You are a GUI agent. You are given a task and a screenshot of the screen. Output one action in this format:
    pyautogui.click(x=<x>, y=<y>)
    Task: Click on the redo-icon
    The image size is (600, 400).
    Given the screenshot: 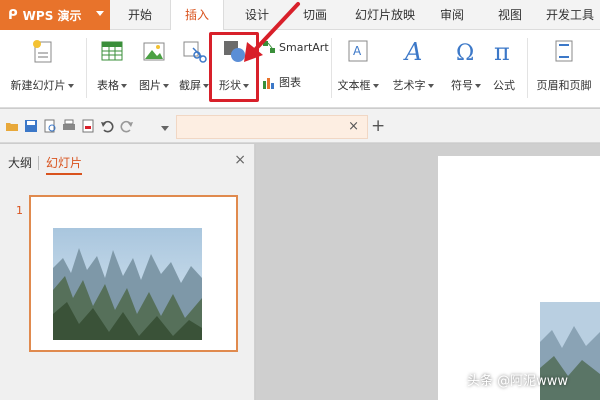 What is the action you would take?
    pyautogui.click(x=127, y=126)
    